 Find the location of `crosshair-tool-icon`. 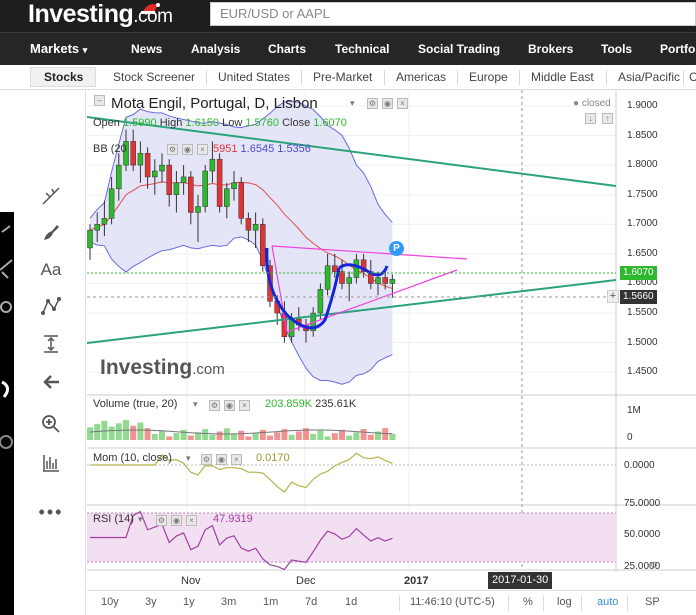

crosshair-tool-icon is located at coordinates (51, 196).